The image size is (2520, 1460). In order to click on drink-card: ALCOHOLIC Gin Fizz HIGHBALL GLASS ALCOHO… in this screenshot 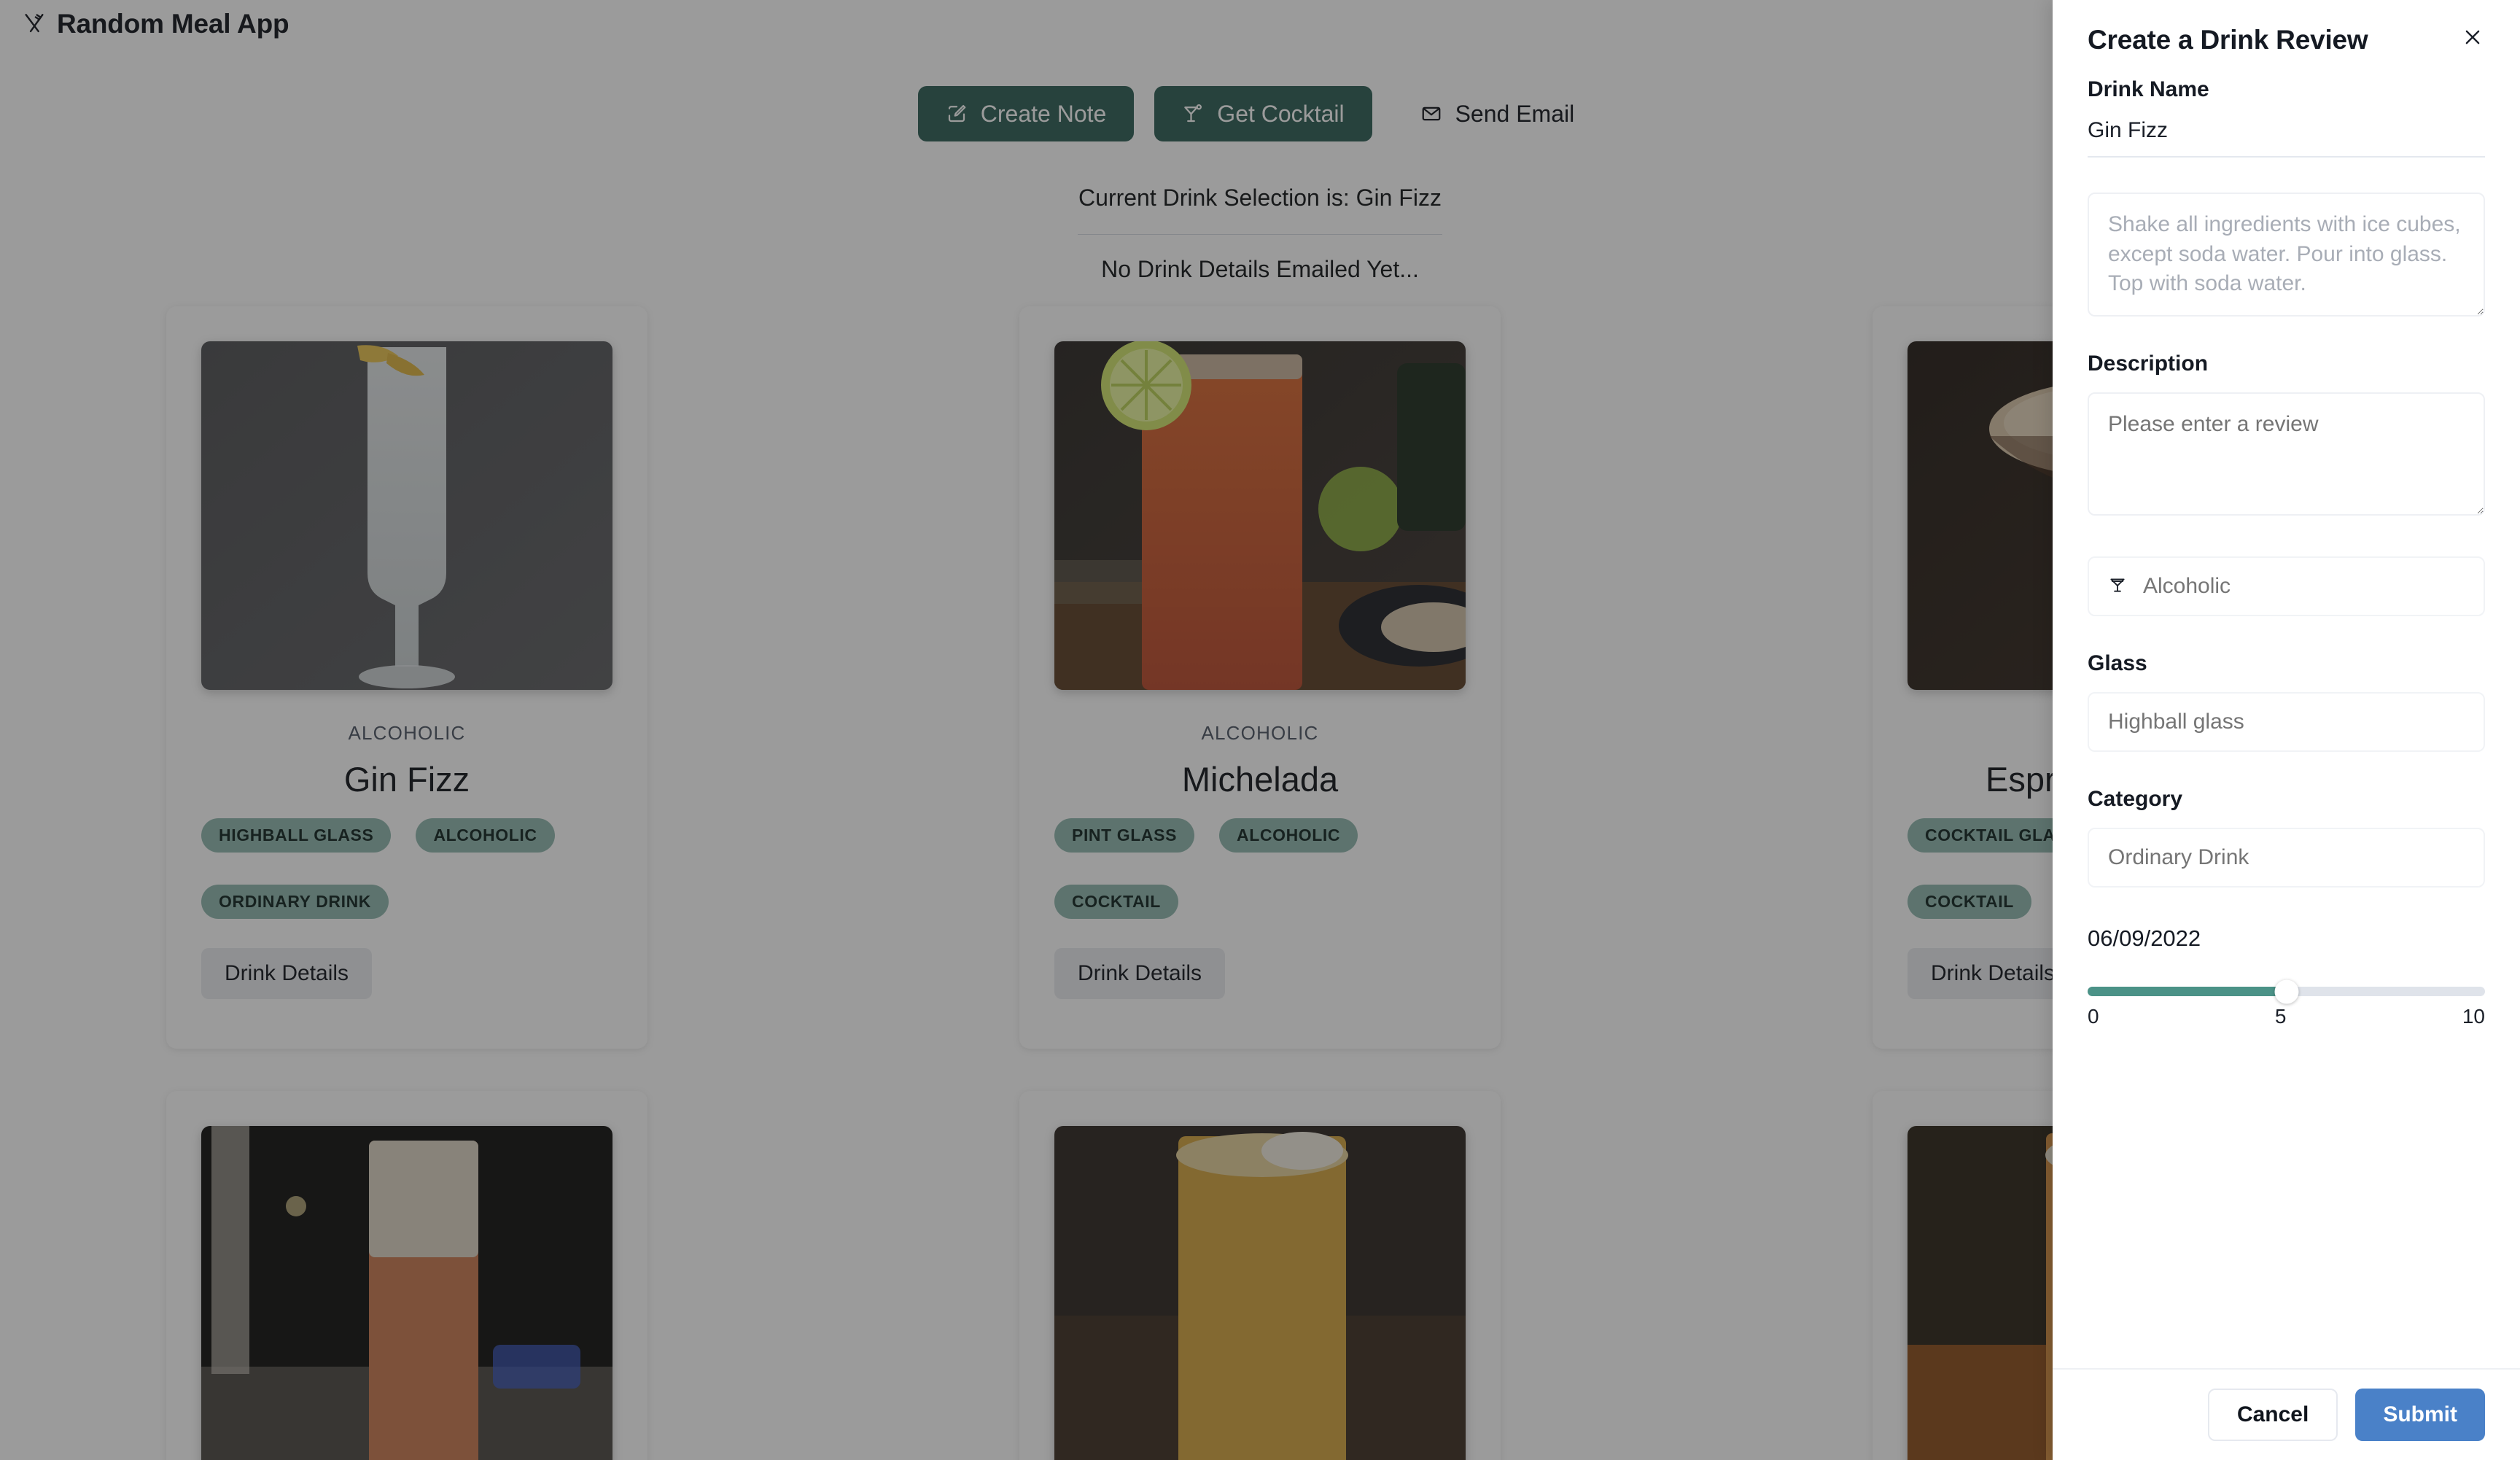, I will do `click(407, 677)`.